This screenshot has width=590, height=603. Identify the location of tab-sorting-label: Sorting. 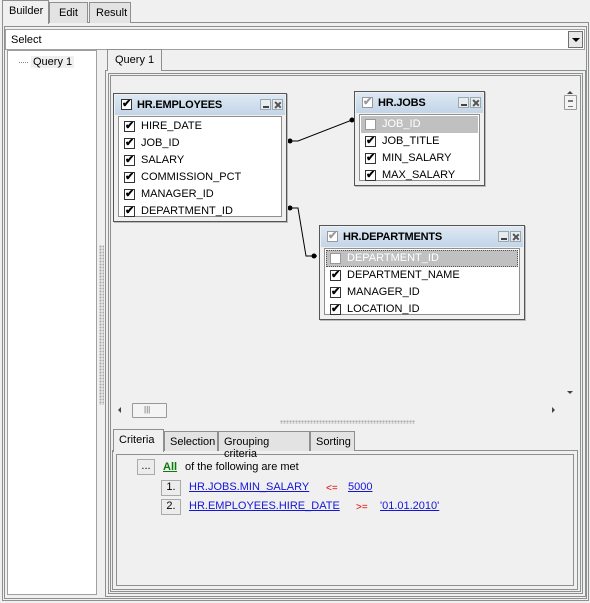
(333, 442).